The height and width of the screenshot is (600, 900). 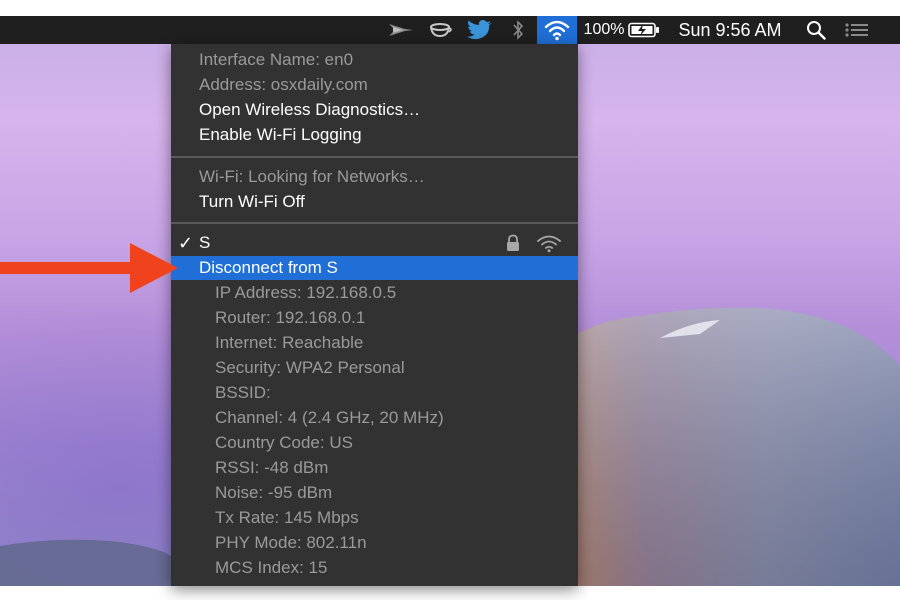 What do you see at coordinates (284, 442) in the screenshot?
I see `country-code-detail: Country Code: US` at bounding box center [284, 442].